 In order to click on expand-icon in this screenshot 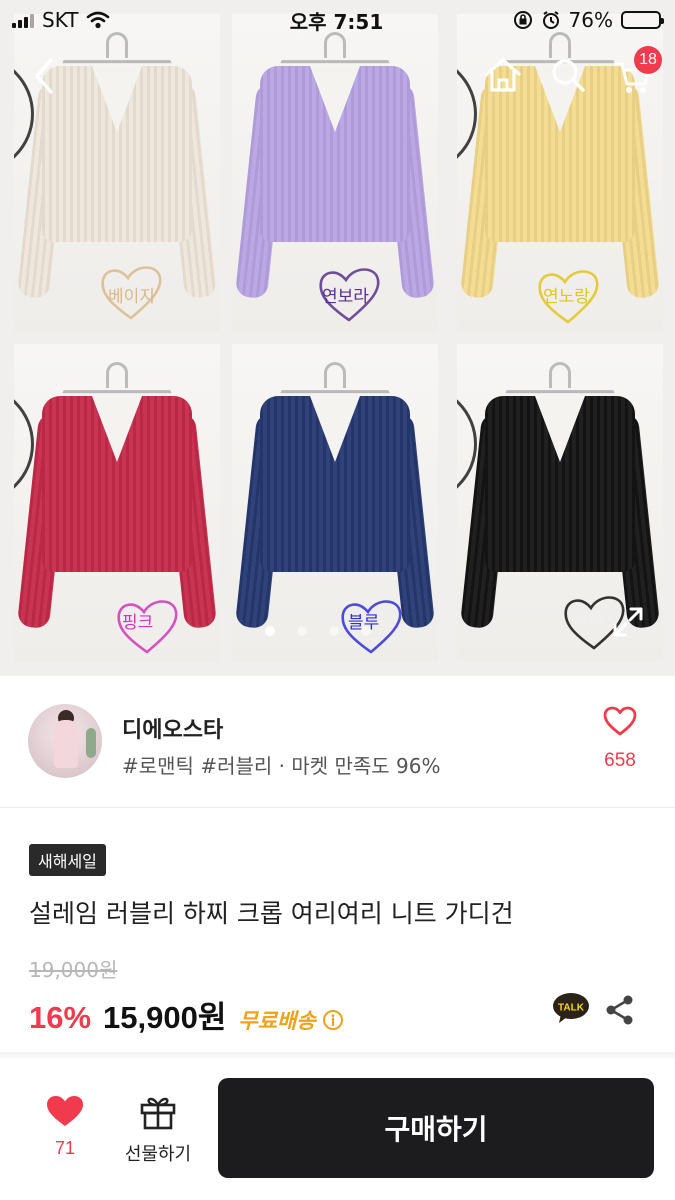, I will do `click(628, 622)`.